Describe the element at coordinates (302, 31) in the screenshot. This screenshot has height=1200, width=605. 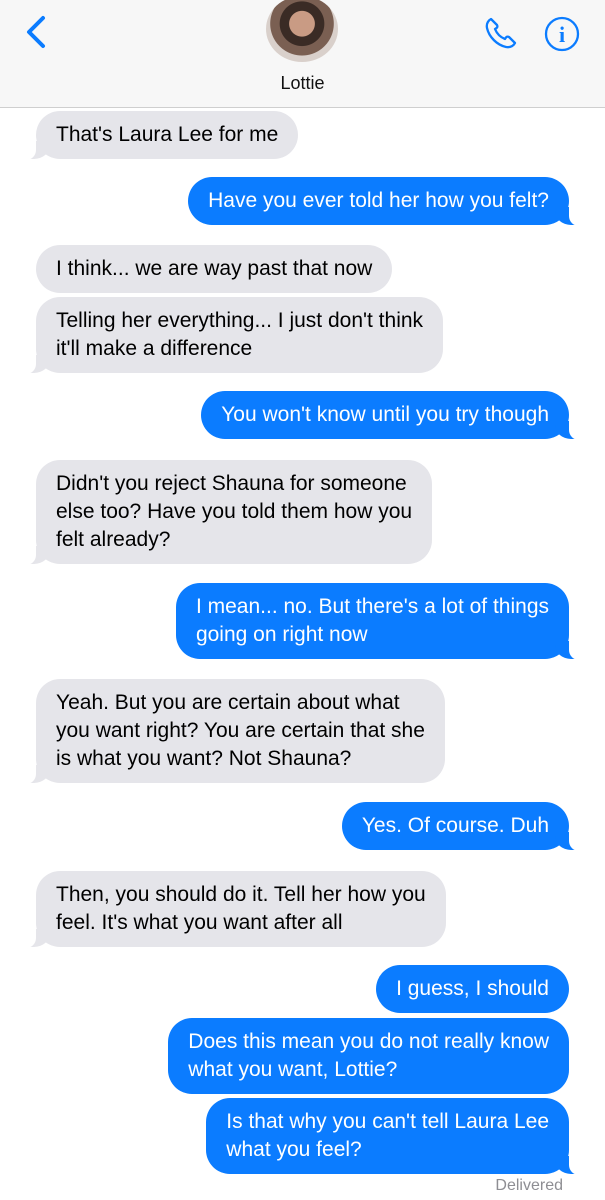
I see `contact-avatar` at that location.